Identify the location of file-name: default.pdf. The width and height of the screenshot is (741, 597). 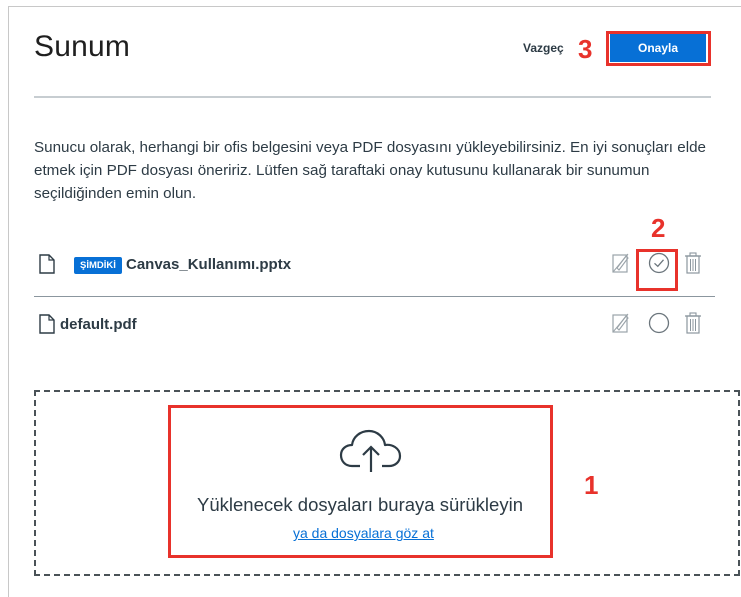
(98, 324).